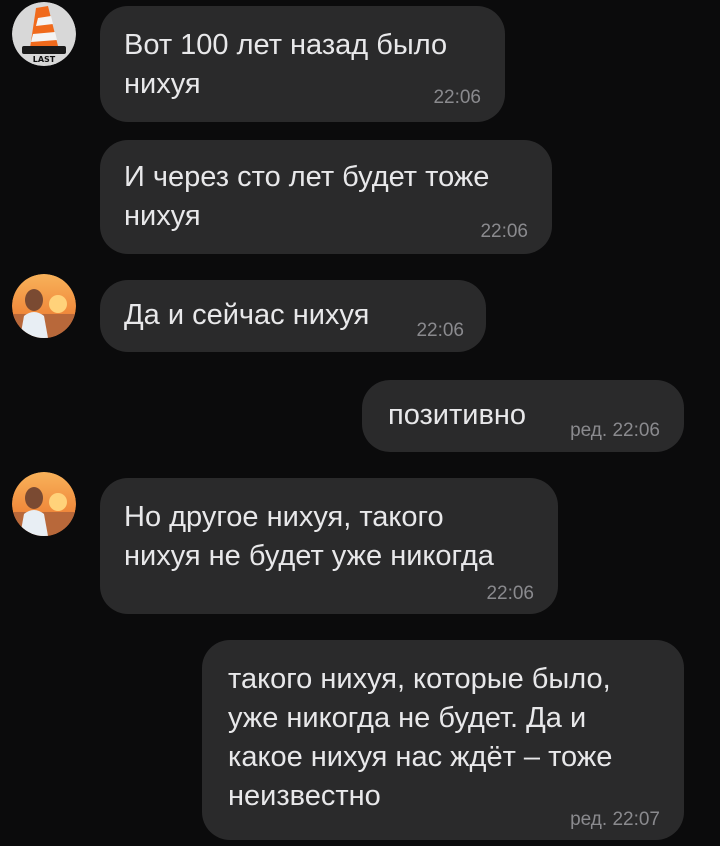  I want to click on message-meta: ред. 22:07, so click(615, 820).